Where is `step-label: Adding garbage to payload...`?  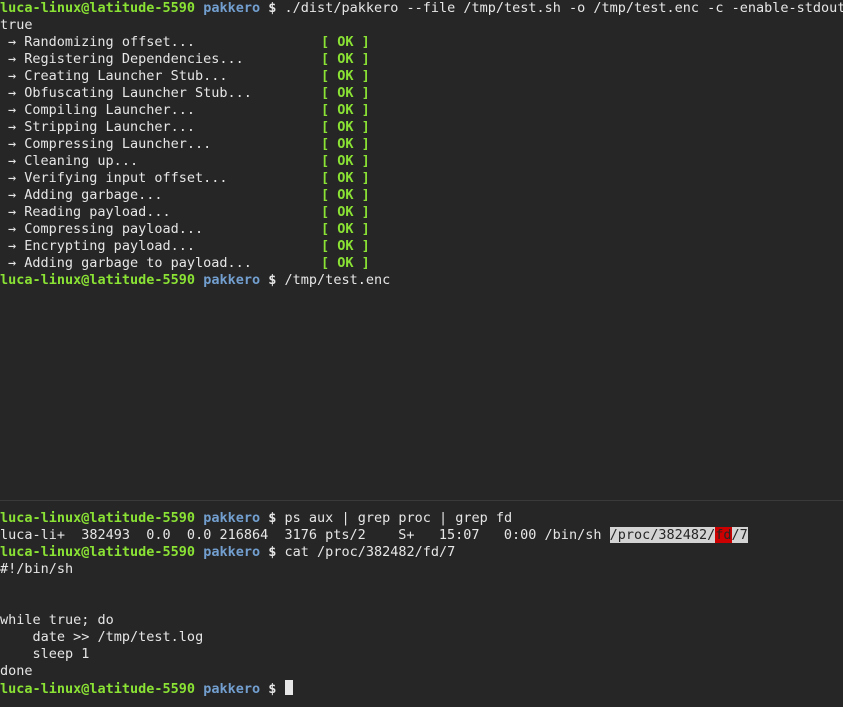
step-label: Adding garbage to payload... is located at coordinates (138, 263).